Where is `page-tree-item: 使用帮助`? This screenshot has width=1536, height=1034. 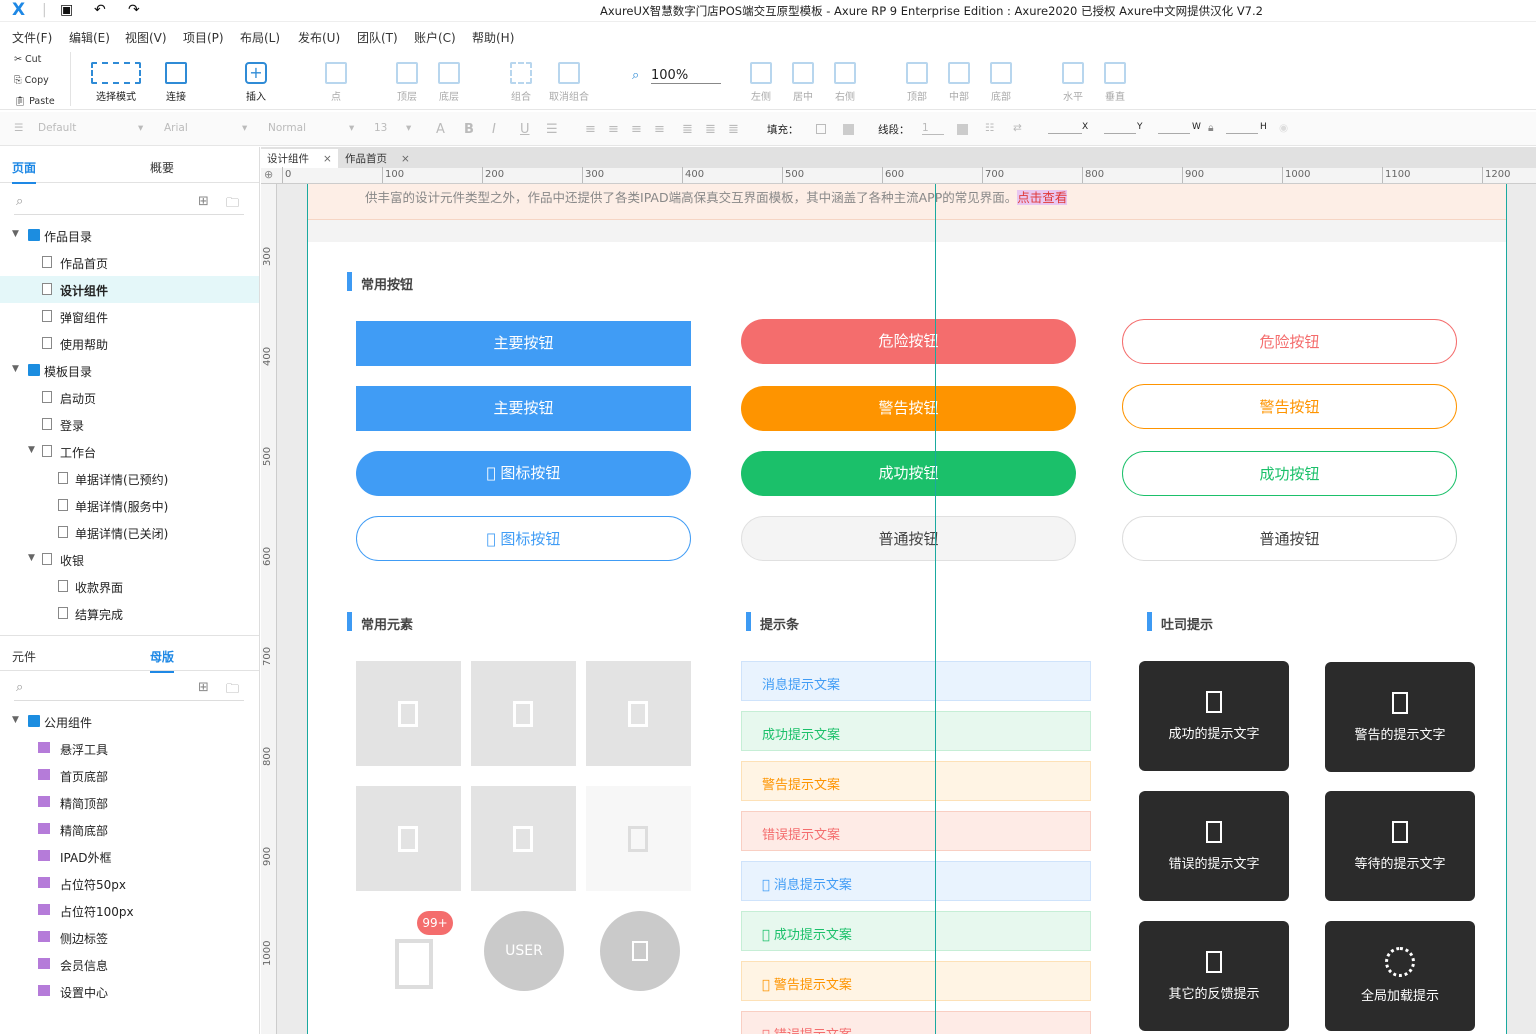
page-tree-item: 使用帮助 is located at coordinates (129, 343).